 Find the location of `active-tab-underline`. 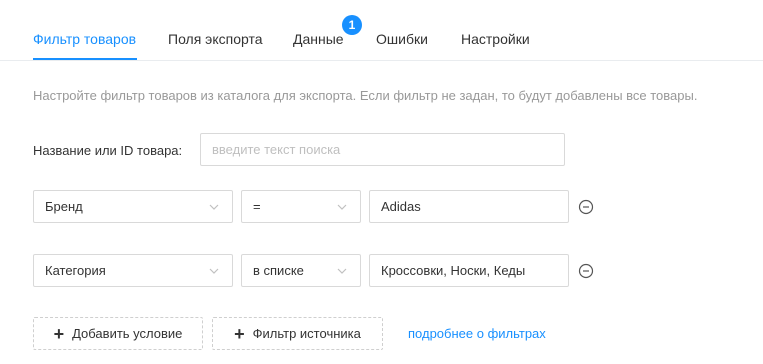

active-tab-underline is located at coordinates (85, 59).